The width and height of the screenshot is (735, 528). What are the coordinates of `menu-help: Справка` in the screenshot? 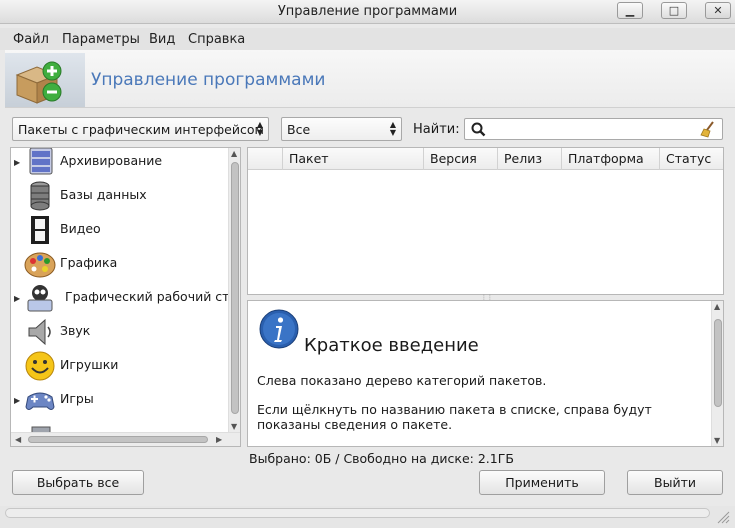 It's located at (216, 39).